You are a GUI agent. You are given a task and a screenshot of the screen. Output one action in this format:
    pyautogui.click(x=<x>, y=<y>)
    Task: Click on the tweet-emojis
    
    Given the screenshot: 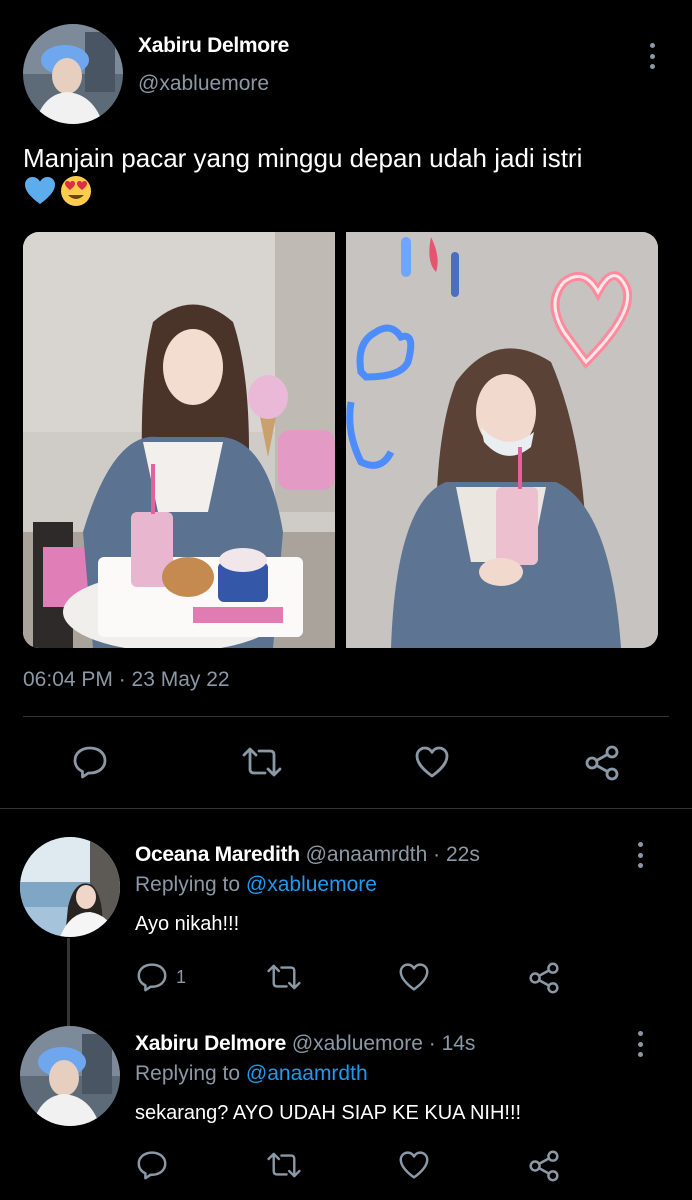 What is the action you would take?
    pyautogui.click(x=58, y=191)
    